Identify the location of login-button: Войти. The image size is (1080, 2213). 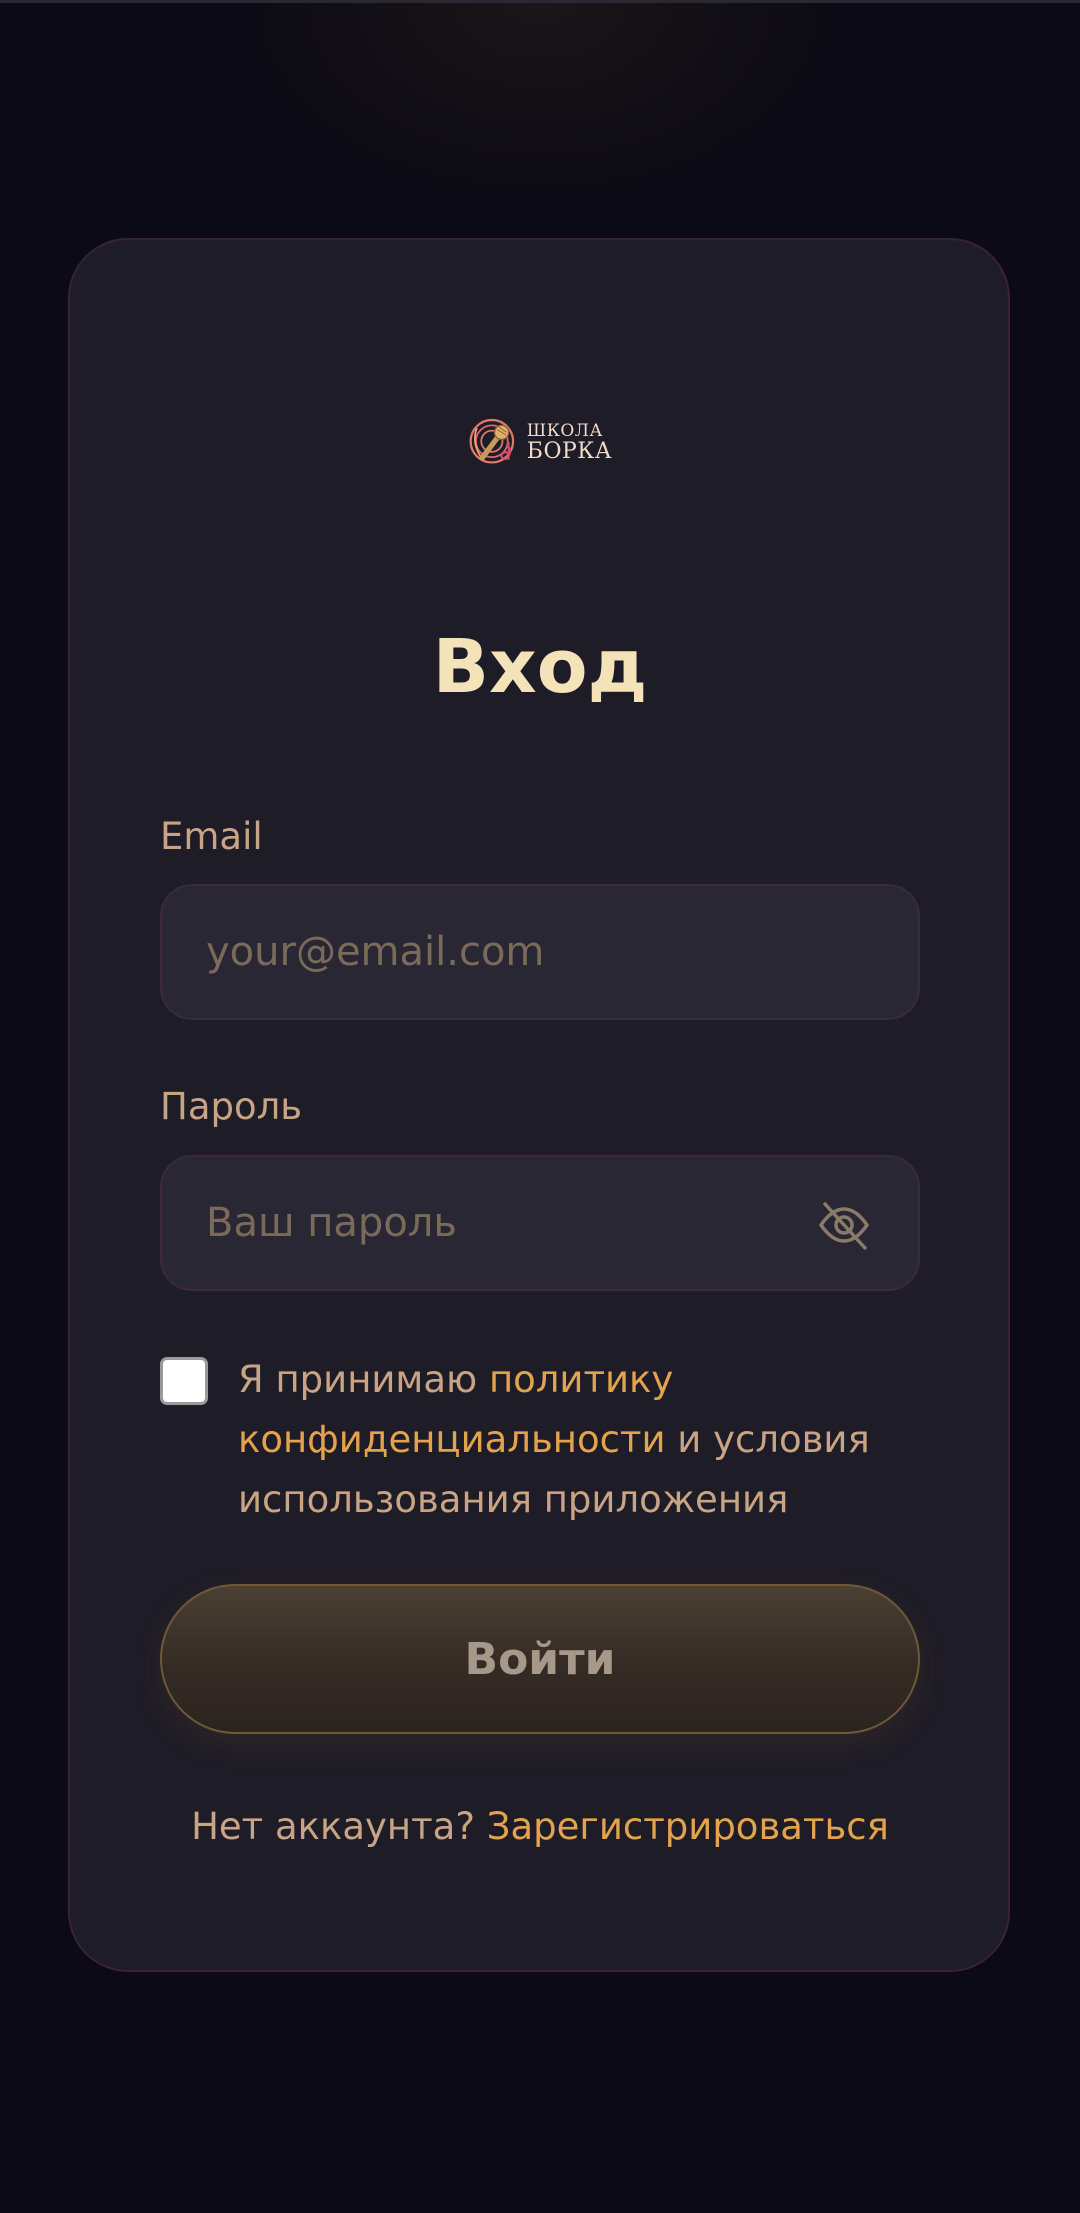
(540, 1659).